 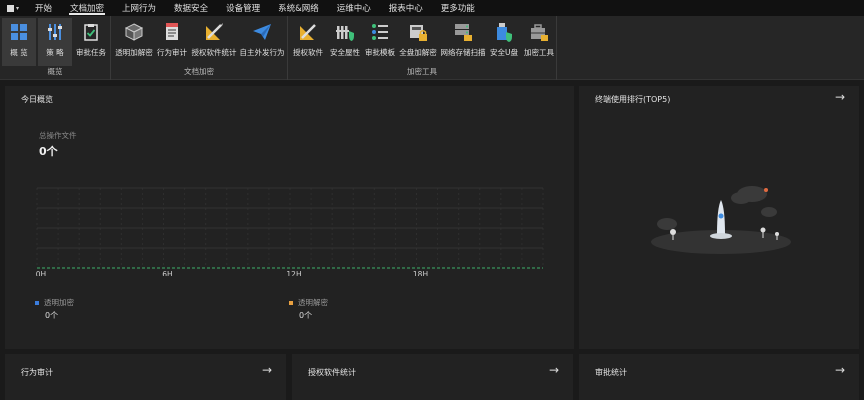 I want to click on x-tick-label: 18H, so click(x=420, y=273).